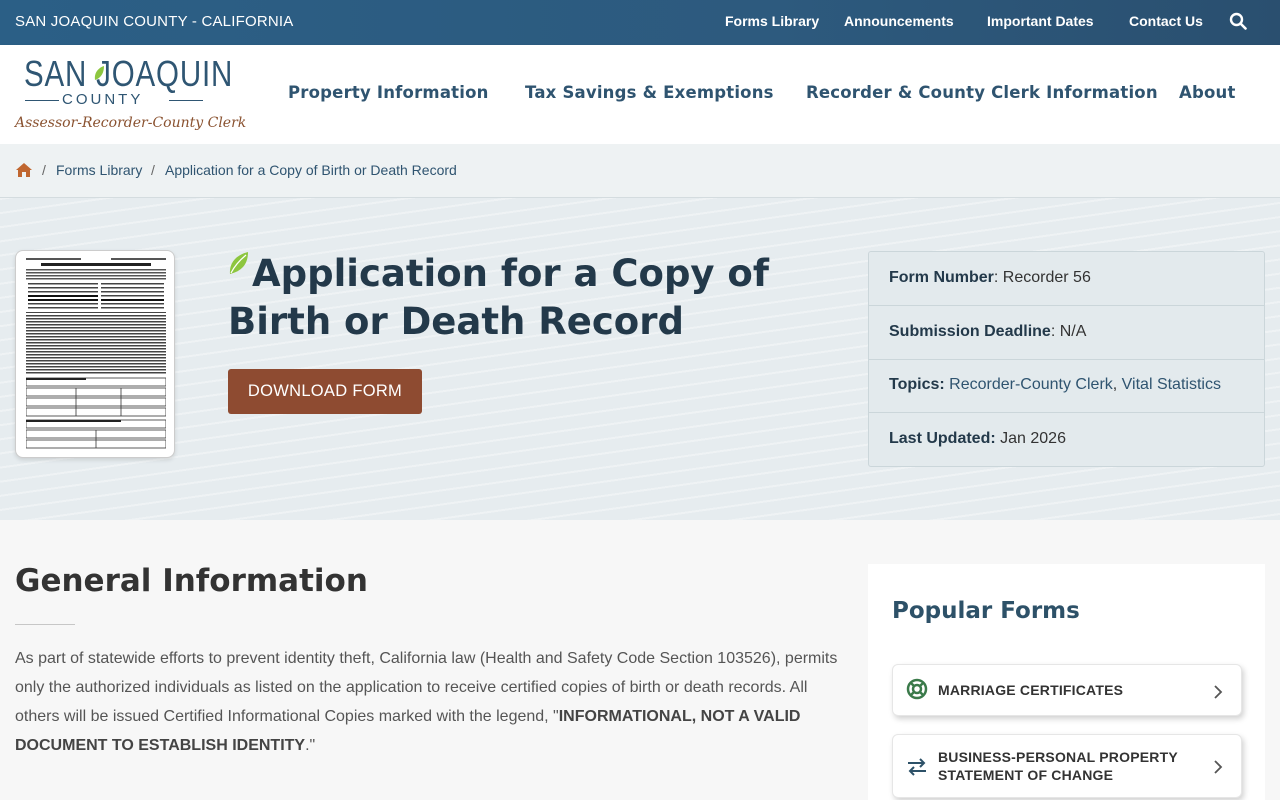 The image size is (1280, 800). I want to click on nav-about: About, so click(1207, 92).